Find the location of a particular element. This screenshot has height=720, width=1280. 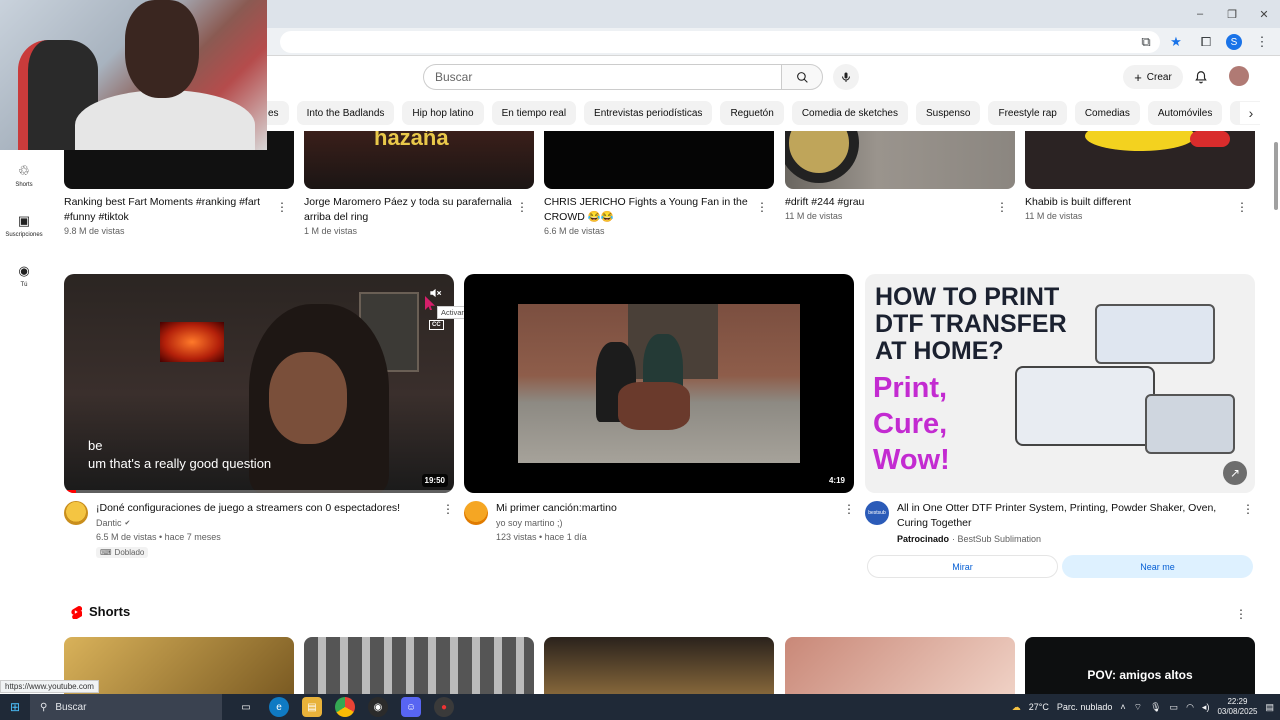

video-title: Khabib is built different is located at coordinates (1130, 202).